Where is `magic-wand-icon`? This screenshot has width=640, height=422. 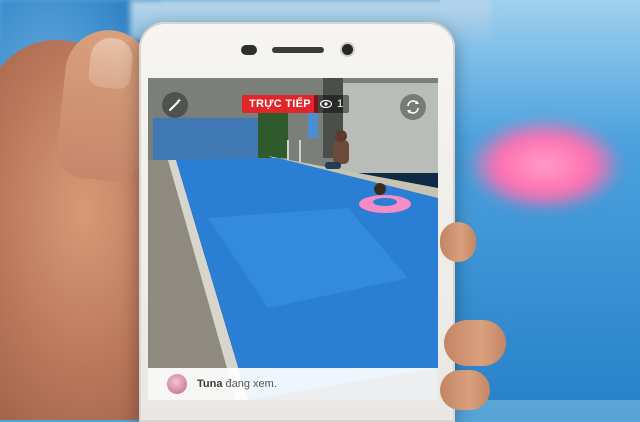 magic-wand-icon is located at coordinates (175, 104).